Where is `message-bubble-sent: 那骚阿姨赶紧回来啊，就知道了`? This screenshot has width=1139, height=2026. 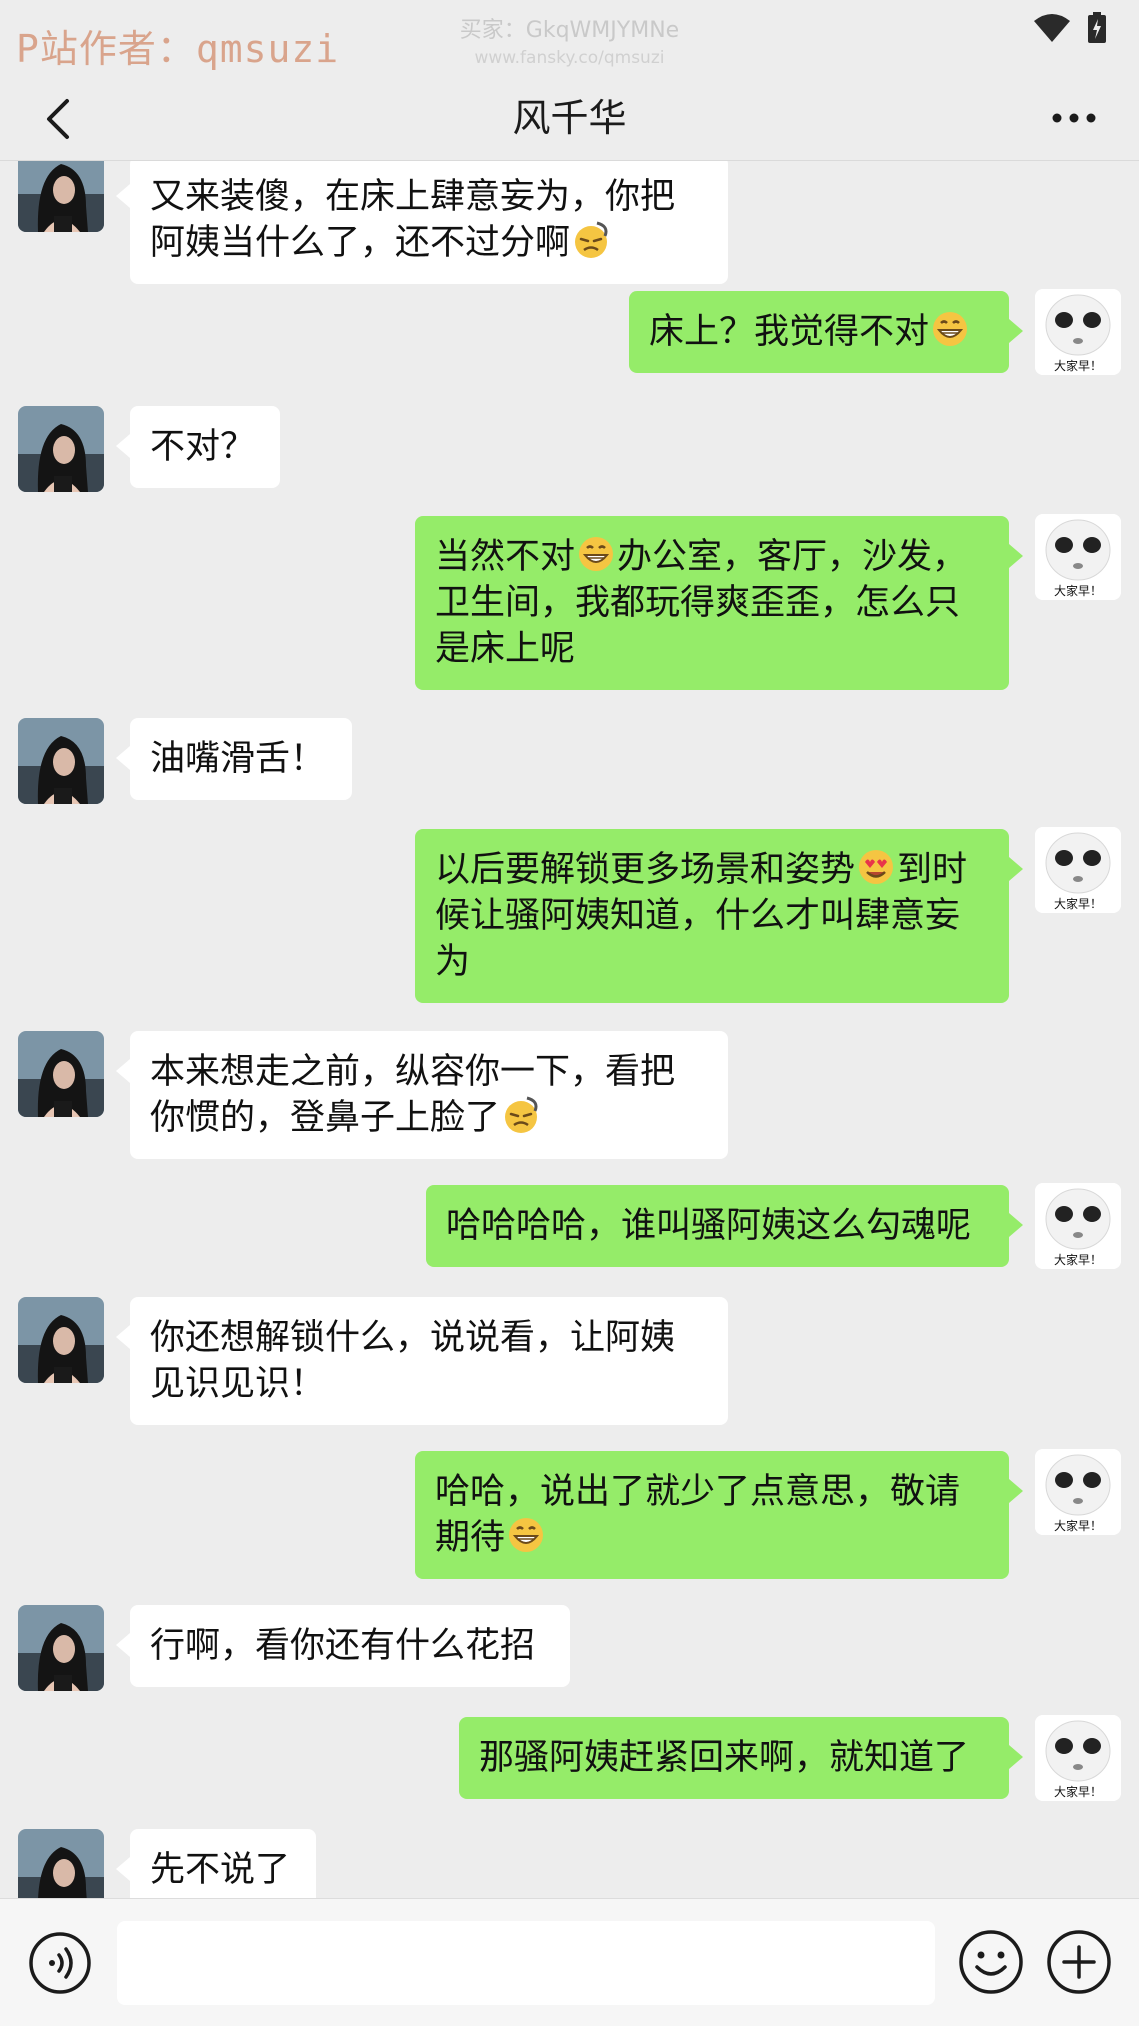 message-bubble-sent: 那骚阿姨赶紧回来啊，就知道了 is located at coordinates (741, 1758).